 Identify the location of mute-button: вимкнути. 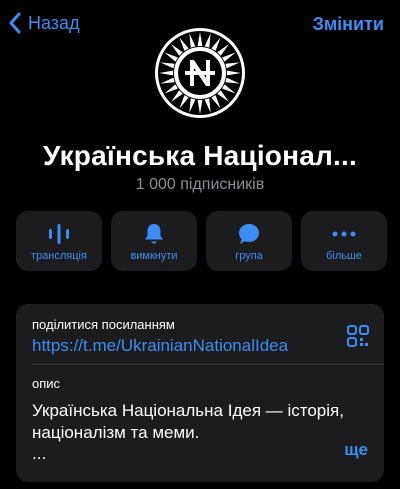
(154, 241).